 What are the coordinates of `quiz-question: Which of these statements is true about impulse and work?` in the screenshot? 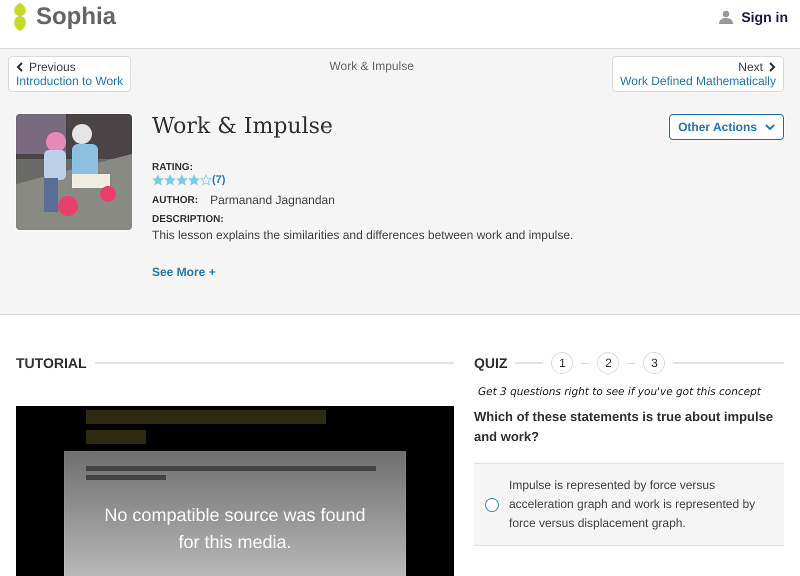 It's located at (624, 427).